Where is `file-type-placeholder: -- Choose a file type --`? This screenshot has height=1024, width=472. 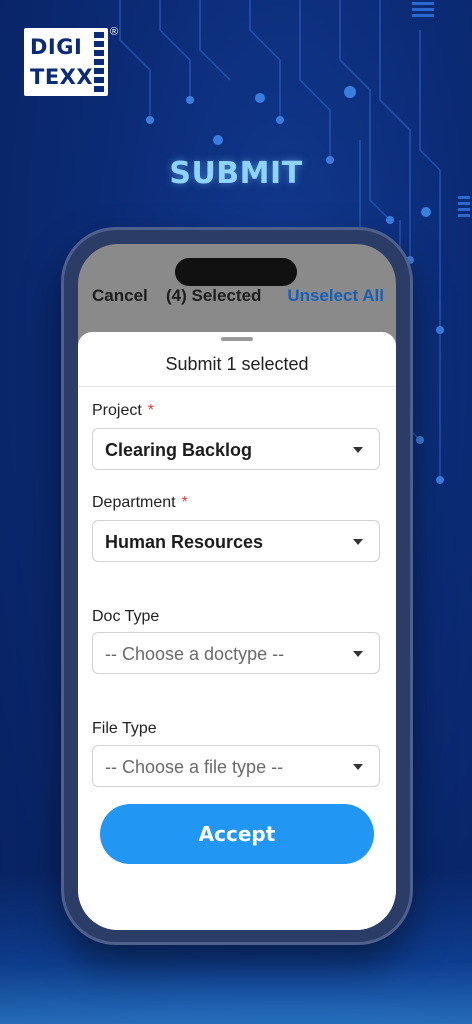 file-type-placeholder: -- Choose a file type -- is located at coordinates (194, 767).